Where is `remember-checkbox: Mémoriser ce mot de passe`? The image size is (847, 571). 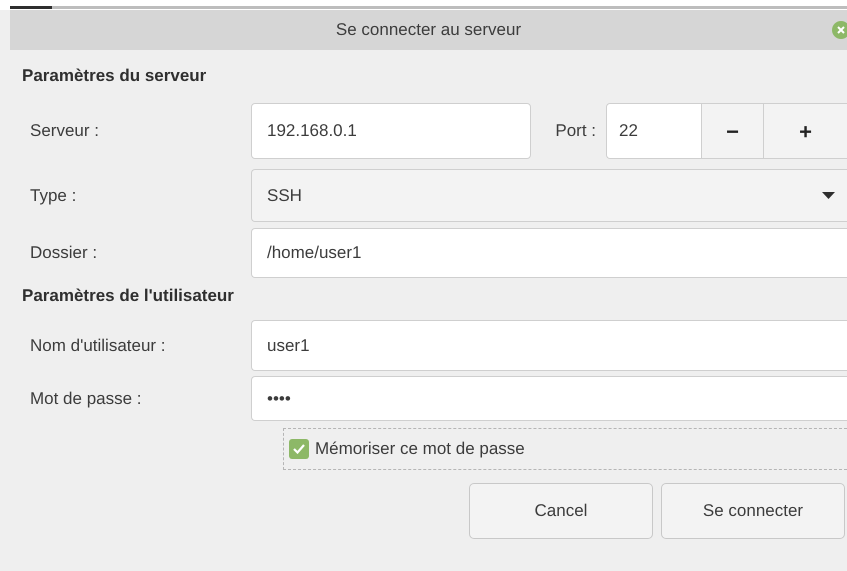 remember-checkbox: Mémoriser ce mot de passe is located at coordinates (565, 449).